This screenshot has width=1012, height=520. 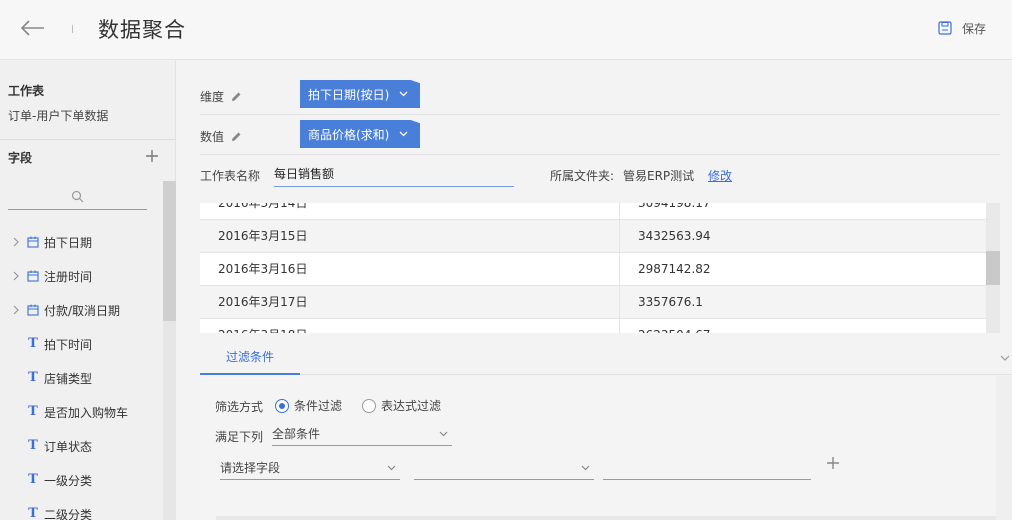 I want to click on field-label: 拍下日期, so click(x=68, y=243).